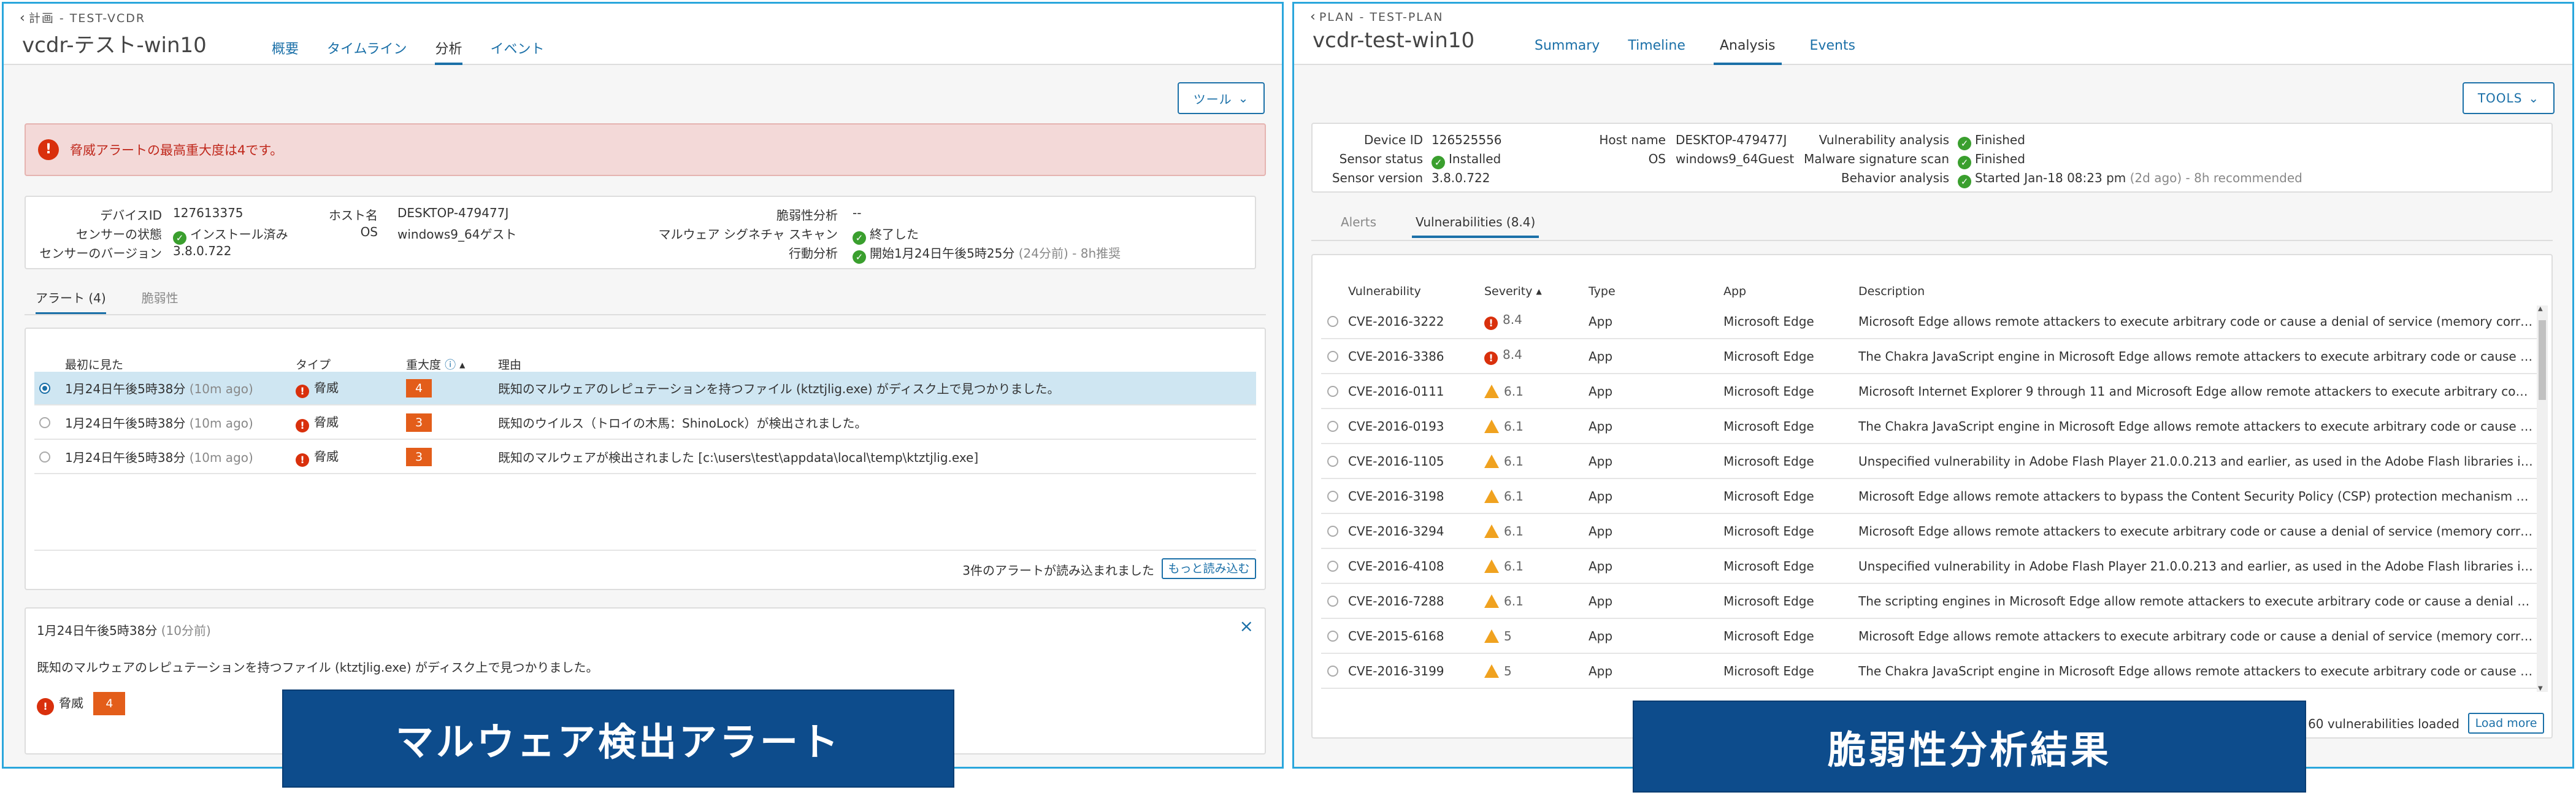  I want to click on row-cve: CVE-2015-6168, so click(1396, 636).